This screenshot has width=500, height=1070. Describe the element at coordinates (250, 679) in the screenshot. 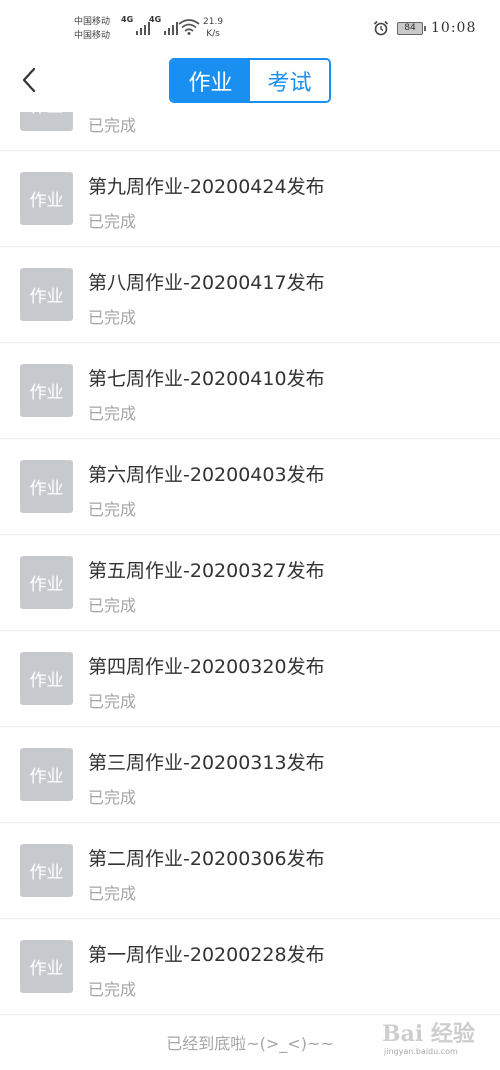

I see `list-item: 作业 第四周作业-20200320发布 已完成` at that location.